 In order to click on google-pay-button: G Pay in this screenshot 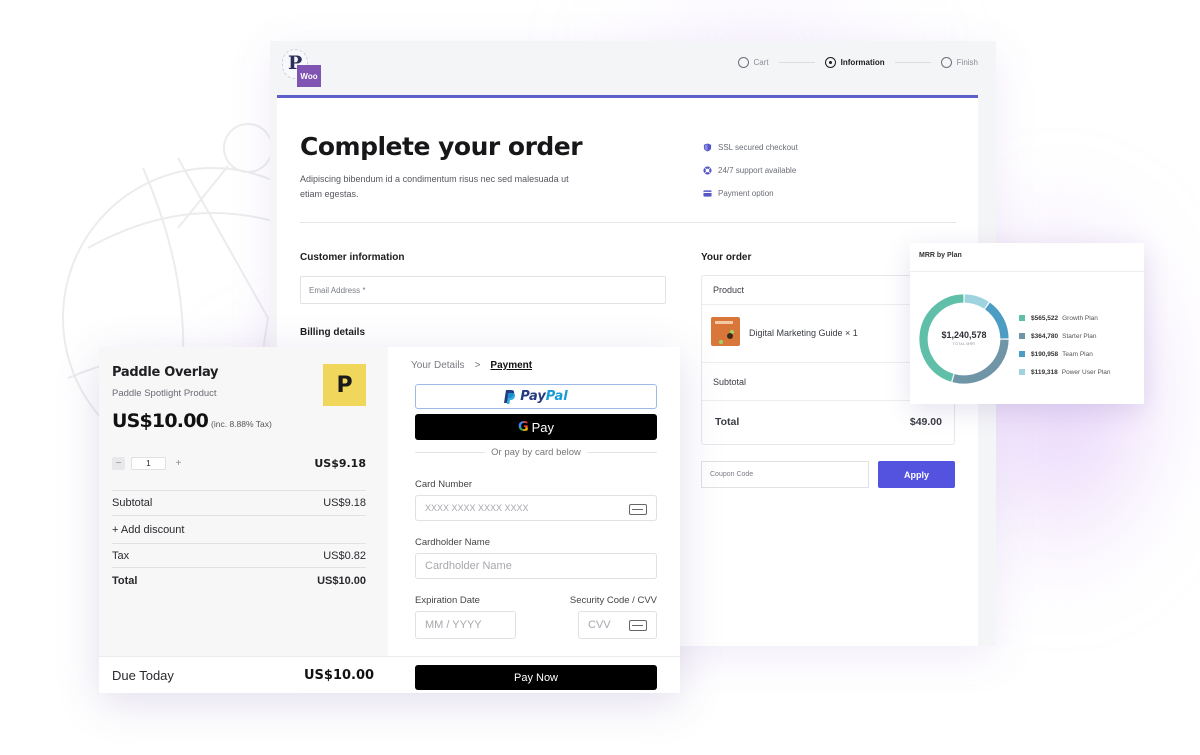, I will do `click(536, 427)`.